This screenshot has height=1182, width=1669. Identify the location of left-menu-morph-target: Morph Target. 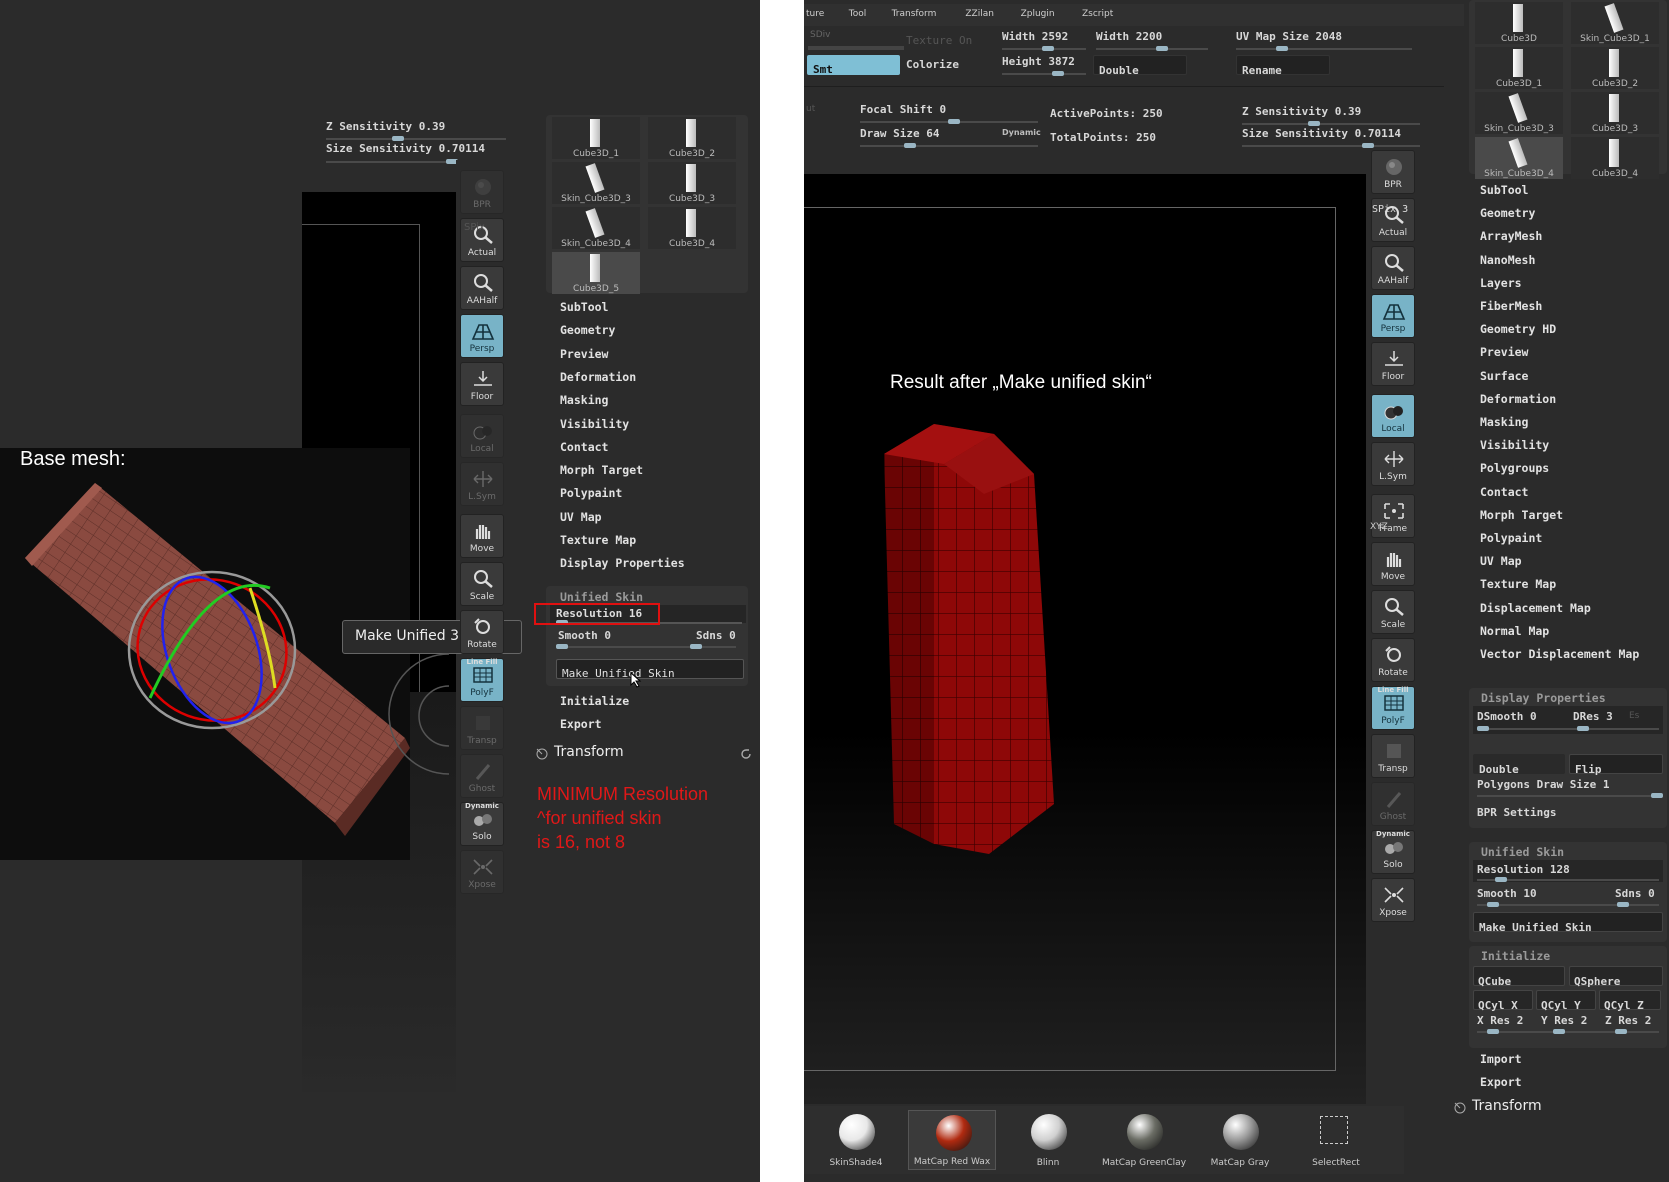
(601, 470).